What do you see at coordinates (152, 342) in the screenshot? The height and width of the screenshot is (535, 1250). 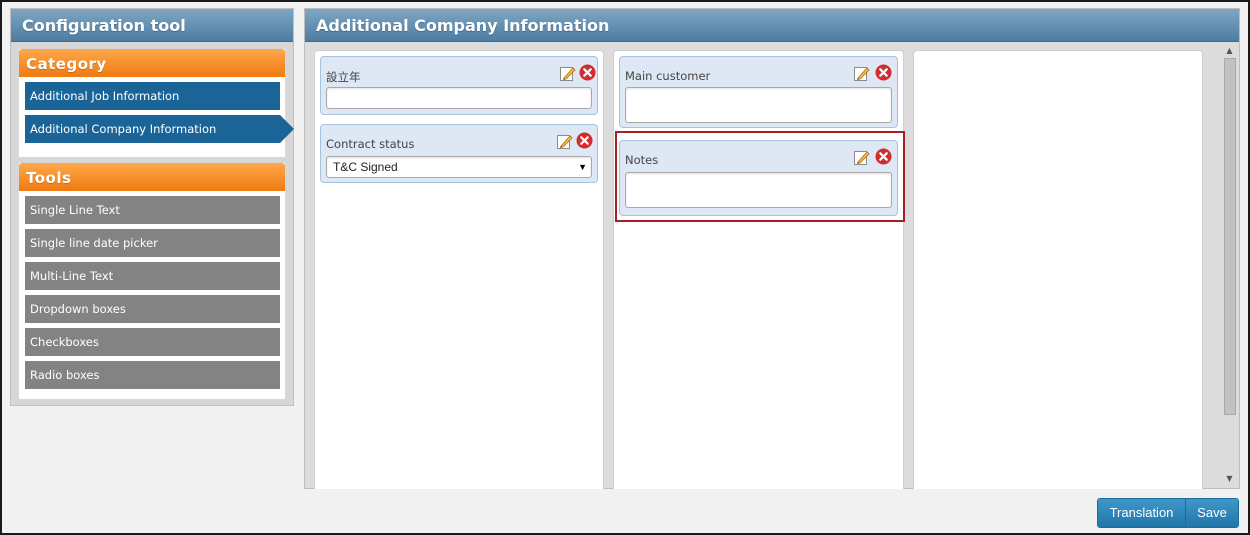 I see `tool-checkboxes: Checkboxes` at bounding box center [152, 342].